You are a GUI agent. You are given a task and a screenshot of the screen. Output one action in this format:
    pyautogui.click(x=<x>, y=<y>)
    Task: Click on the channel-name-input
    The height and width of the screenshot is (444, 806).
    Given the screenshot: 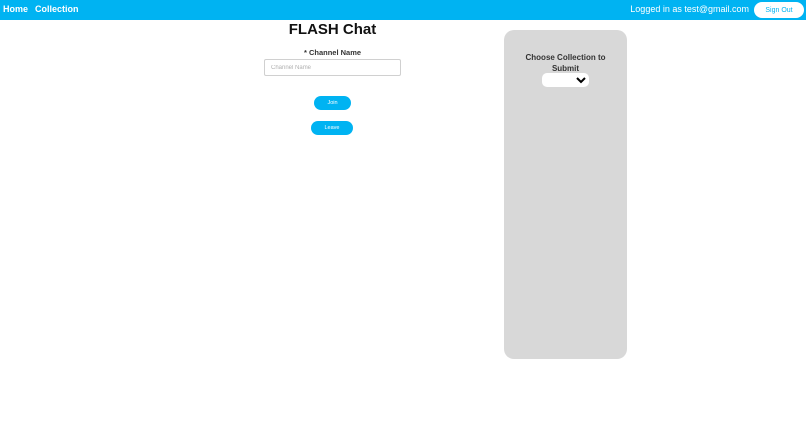 What is the action you would take?
    pyautogui.click(x=332, y=67)
    